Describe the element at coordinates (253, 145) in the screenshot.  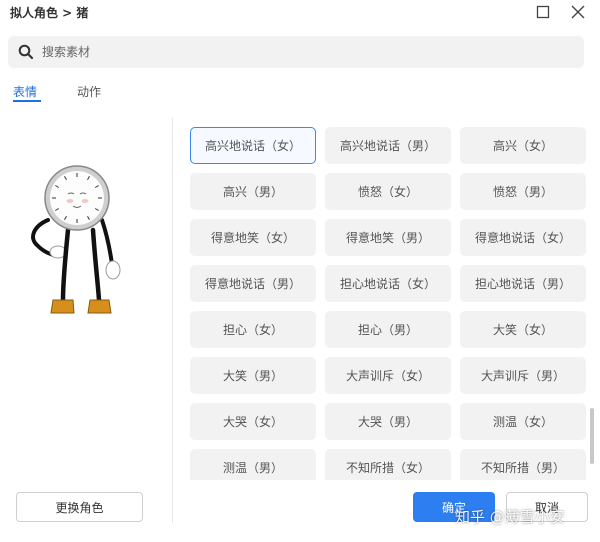
I see `expression-item: 高兴地说话（女）` at that location.